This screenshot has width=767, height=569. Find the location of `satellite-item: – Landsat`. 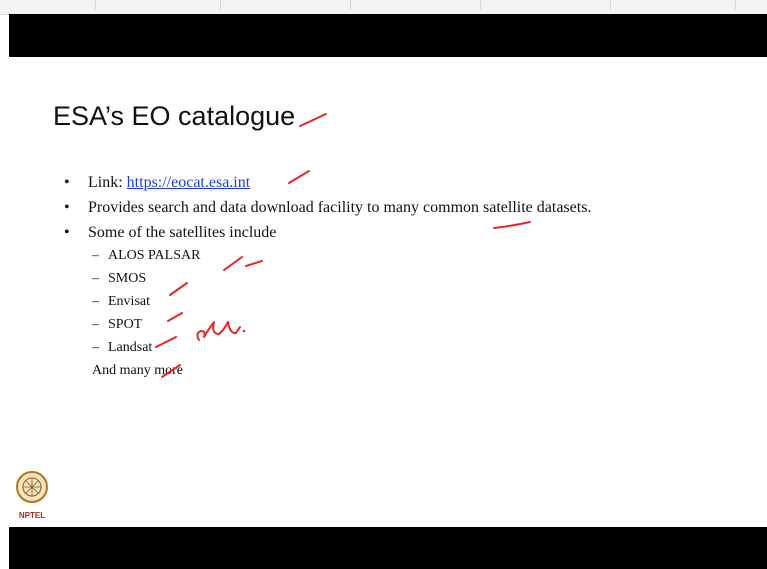

satellite-item: – Landsat is located at coordinates (339, 348).